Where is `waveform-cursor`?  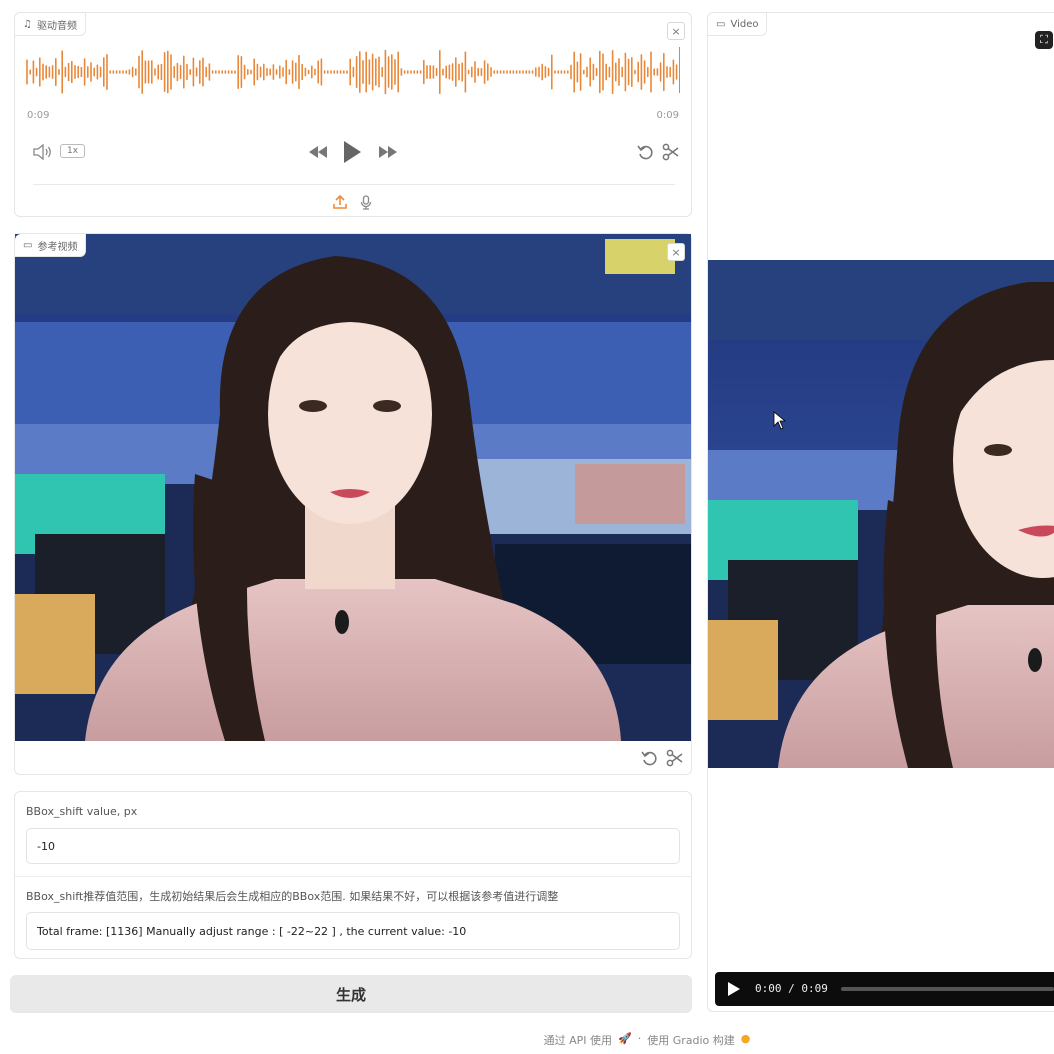 waveform-cursor is located at coordinates (679, 70).